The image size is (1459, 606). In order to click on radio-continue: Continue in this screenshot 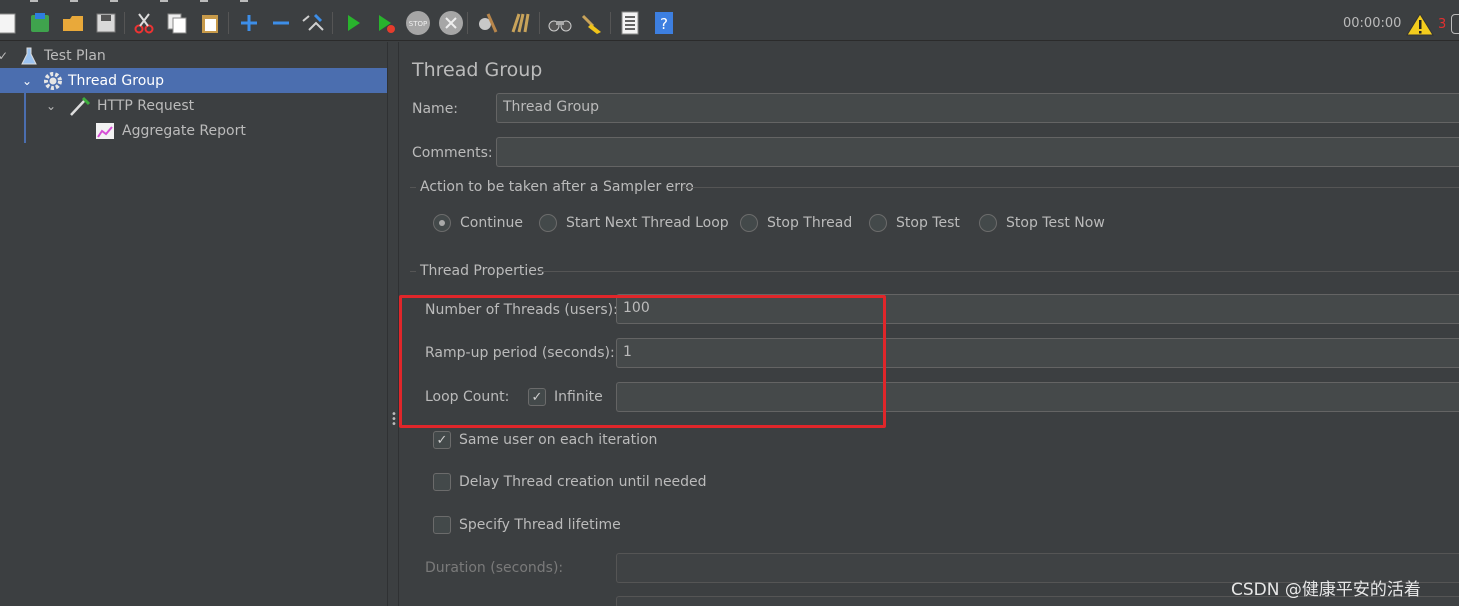, I will do `click(478, 223)`.